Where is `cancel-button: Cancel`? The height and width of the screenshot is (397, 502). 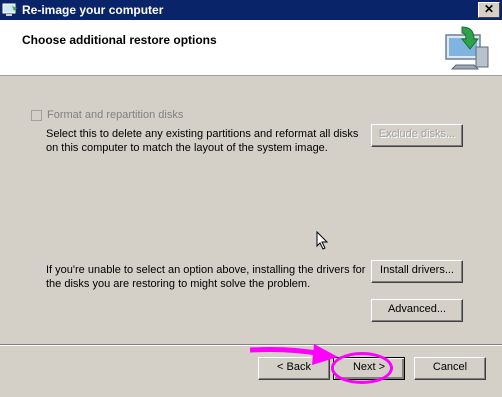
cancel-button: Cancel is located at coordinates (450, 368).